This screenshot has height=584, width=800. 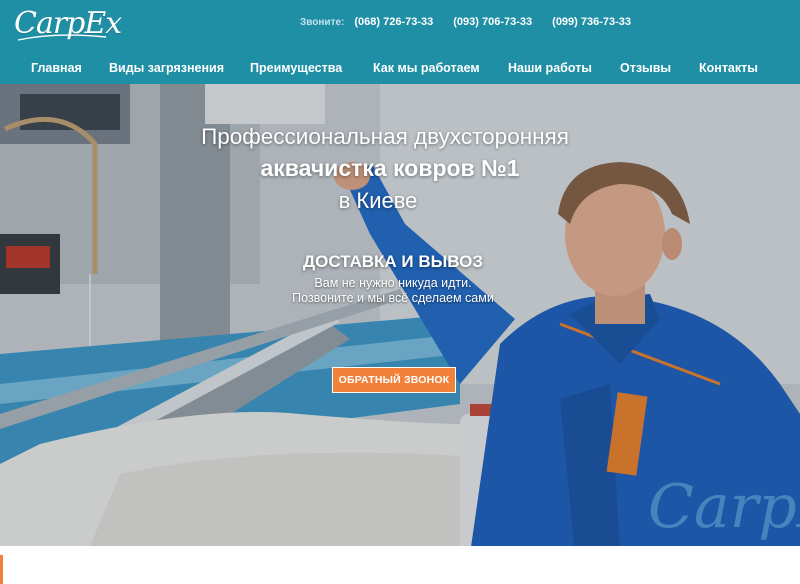 I want to click on hero-text-line2: Позвоните и мы всё сделаем сами, so click(x=393, y=298).